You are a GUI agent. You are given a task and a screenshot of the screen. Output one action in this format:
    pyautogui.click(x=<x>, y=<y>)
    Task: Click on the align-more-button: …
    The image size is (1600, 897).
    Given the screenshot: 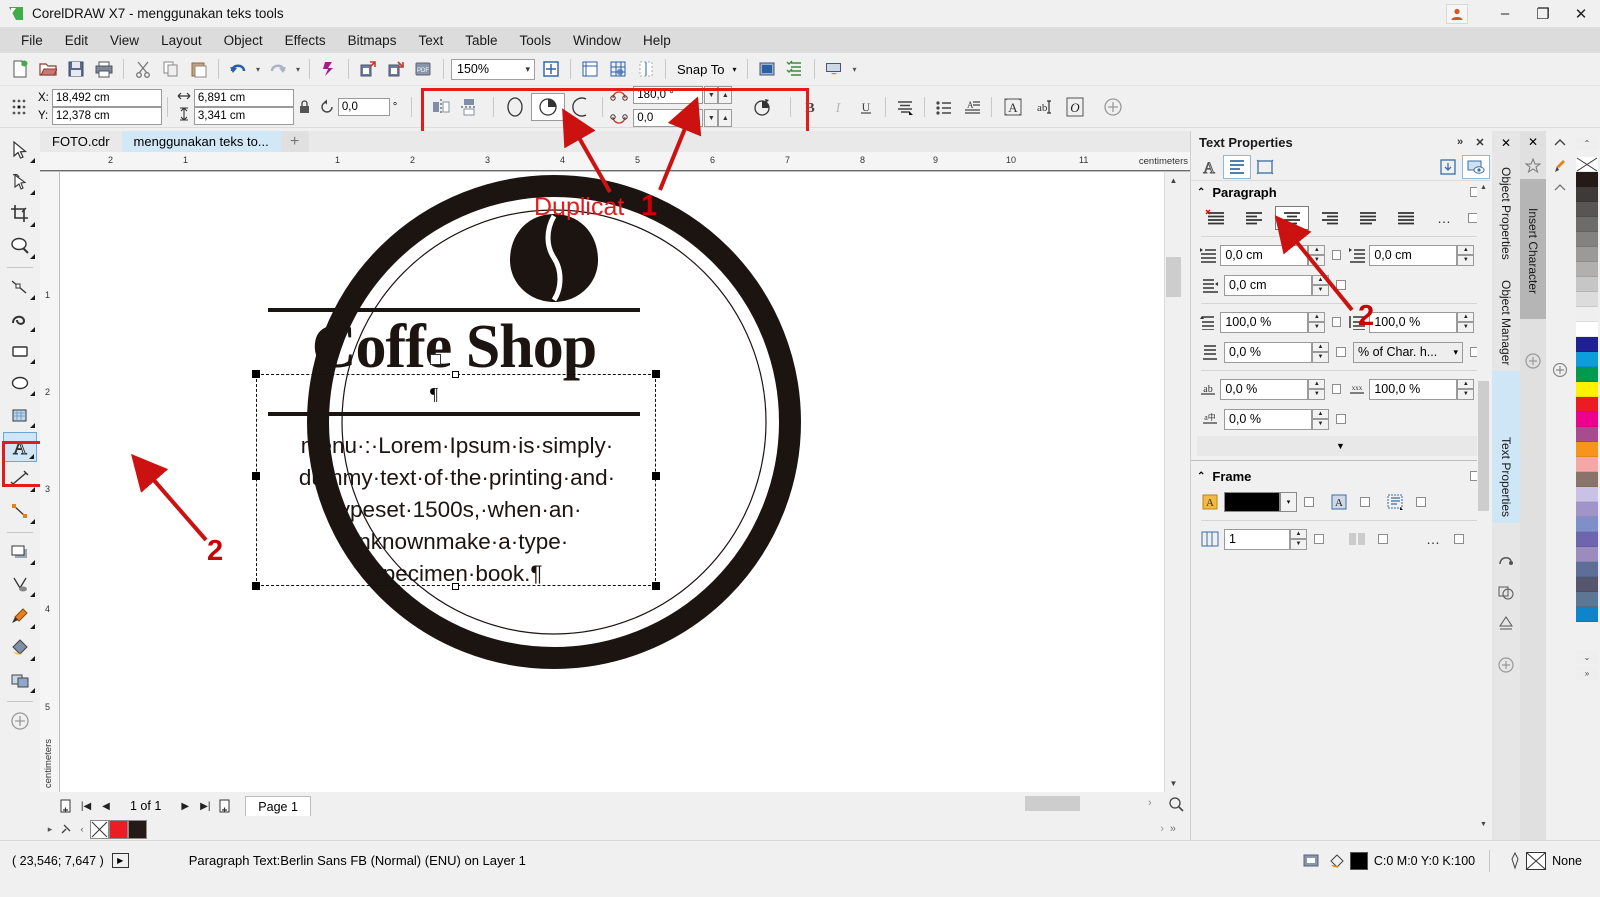 What is the action you would take?
    pyautogui.click(x=1444, y=218)
    